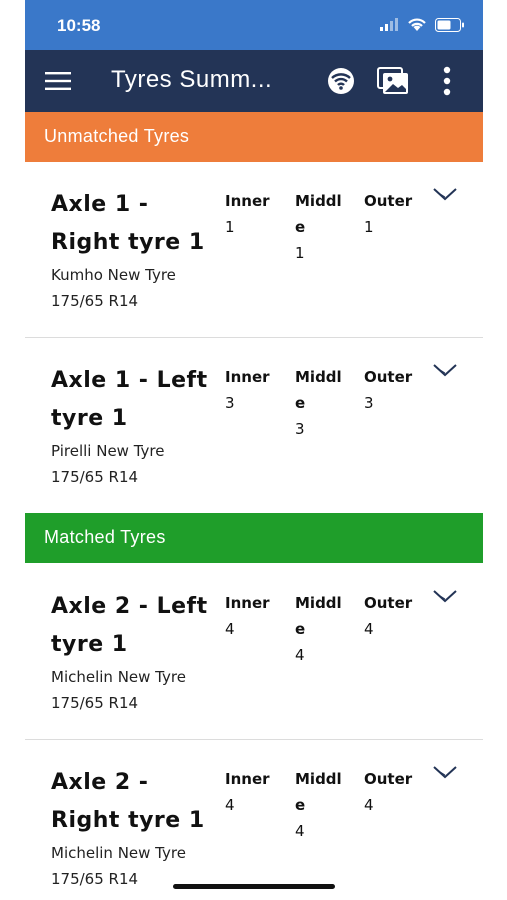  I want to click on status-bar: 10:58, so click(254, 25).